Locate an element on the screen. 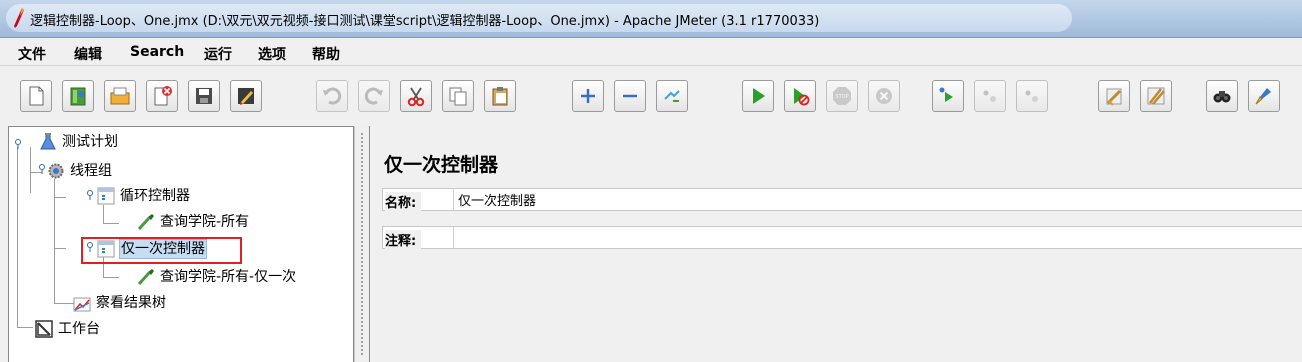 The height and width of the screenshot is (362, 1302). open-button is located at coordinates (120, 96).